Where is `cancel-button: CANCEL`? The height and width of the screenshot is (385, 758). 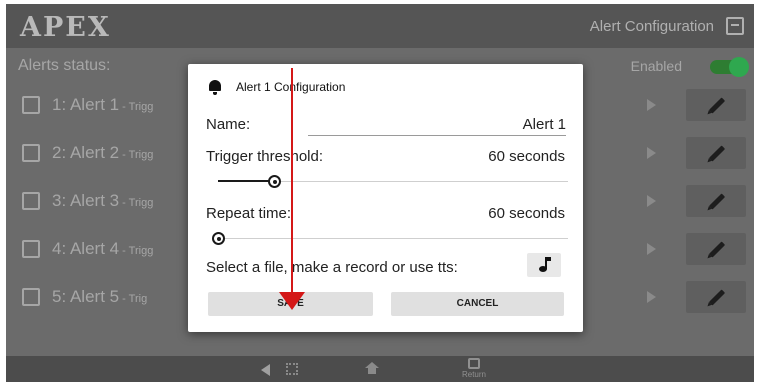 cancel-button: CANCEL is located at coordinates (477, 304).